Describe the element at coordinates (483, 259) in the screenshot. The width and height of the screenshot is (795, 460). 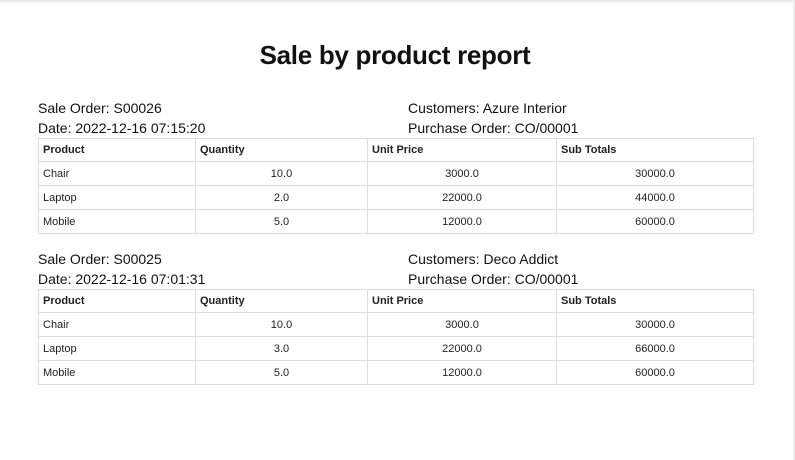
I see `customer-name: Customers: Deco Addict` at that location.